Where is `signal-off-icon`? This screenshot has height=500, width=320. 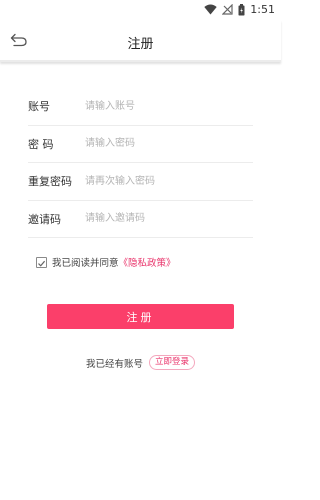
signal-off-icon is located at coordinates (227, 9).